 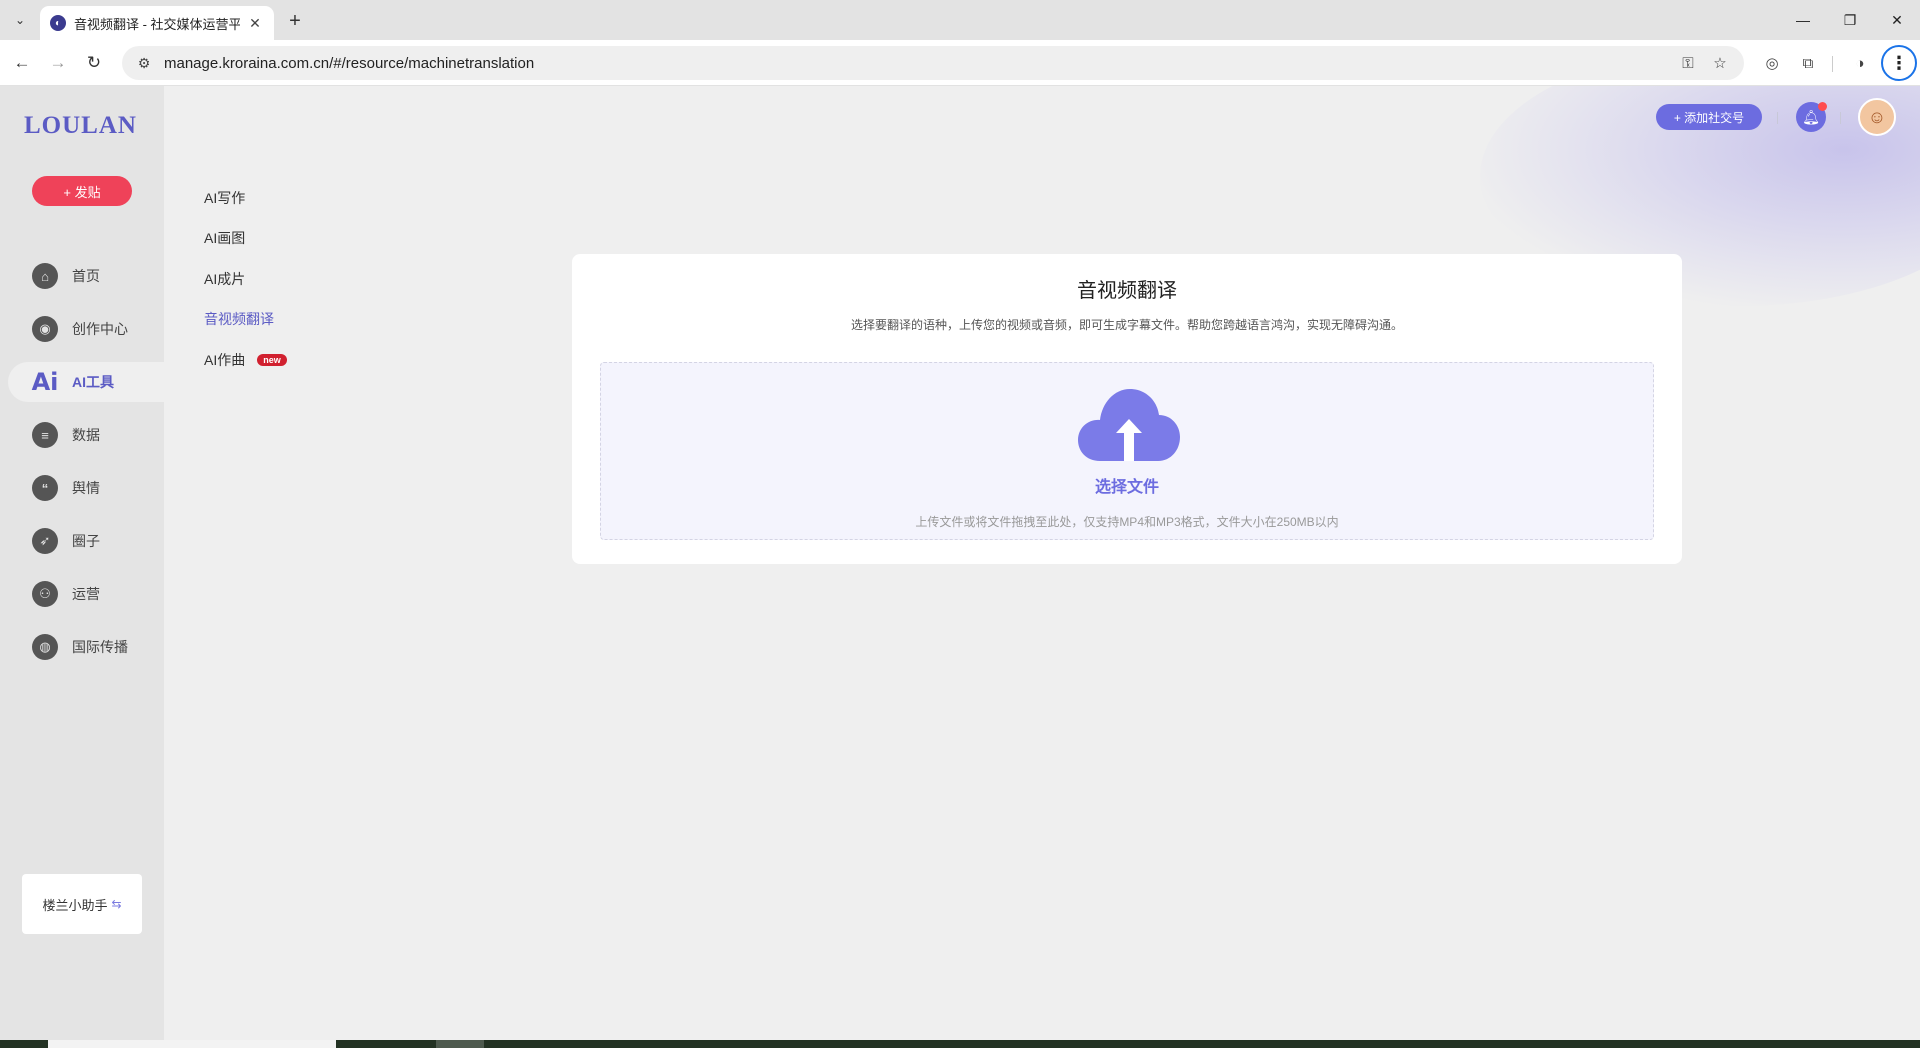 I want to click on sidebar-item-creation: ◉ 创作中心, so click(x=86, y=329).